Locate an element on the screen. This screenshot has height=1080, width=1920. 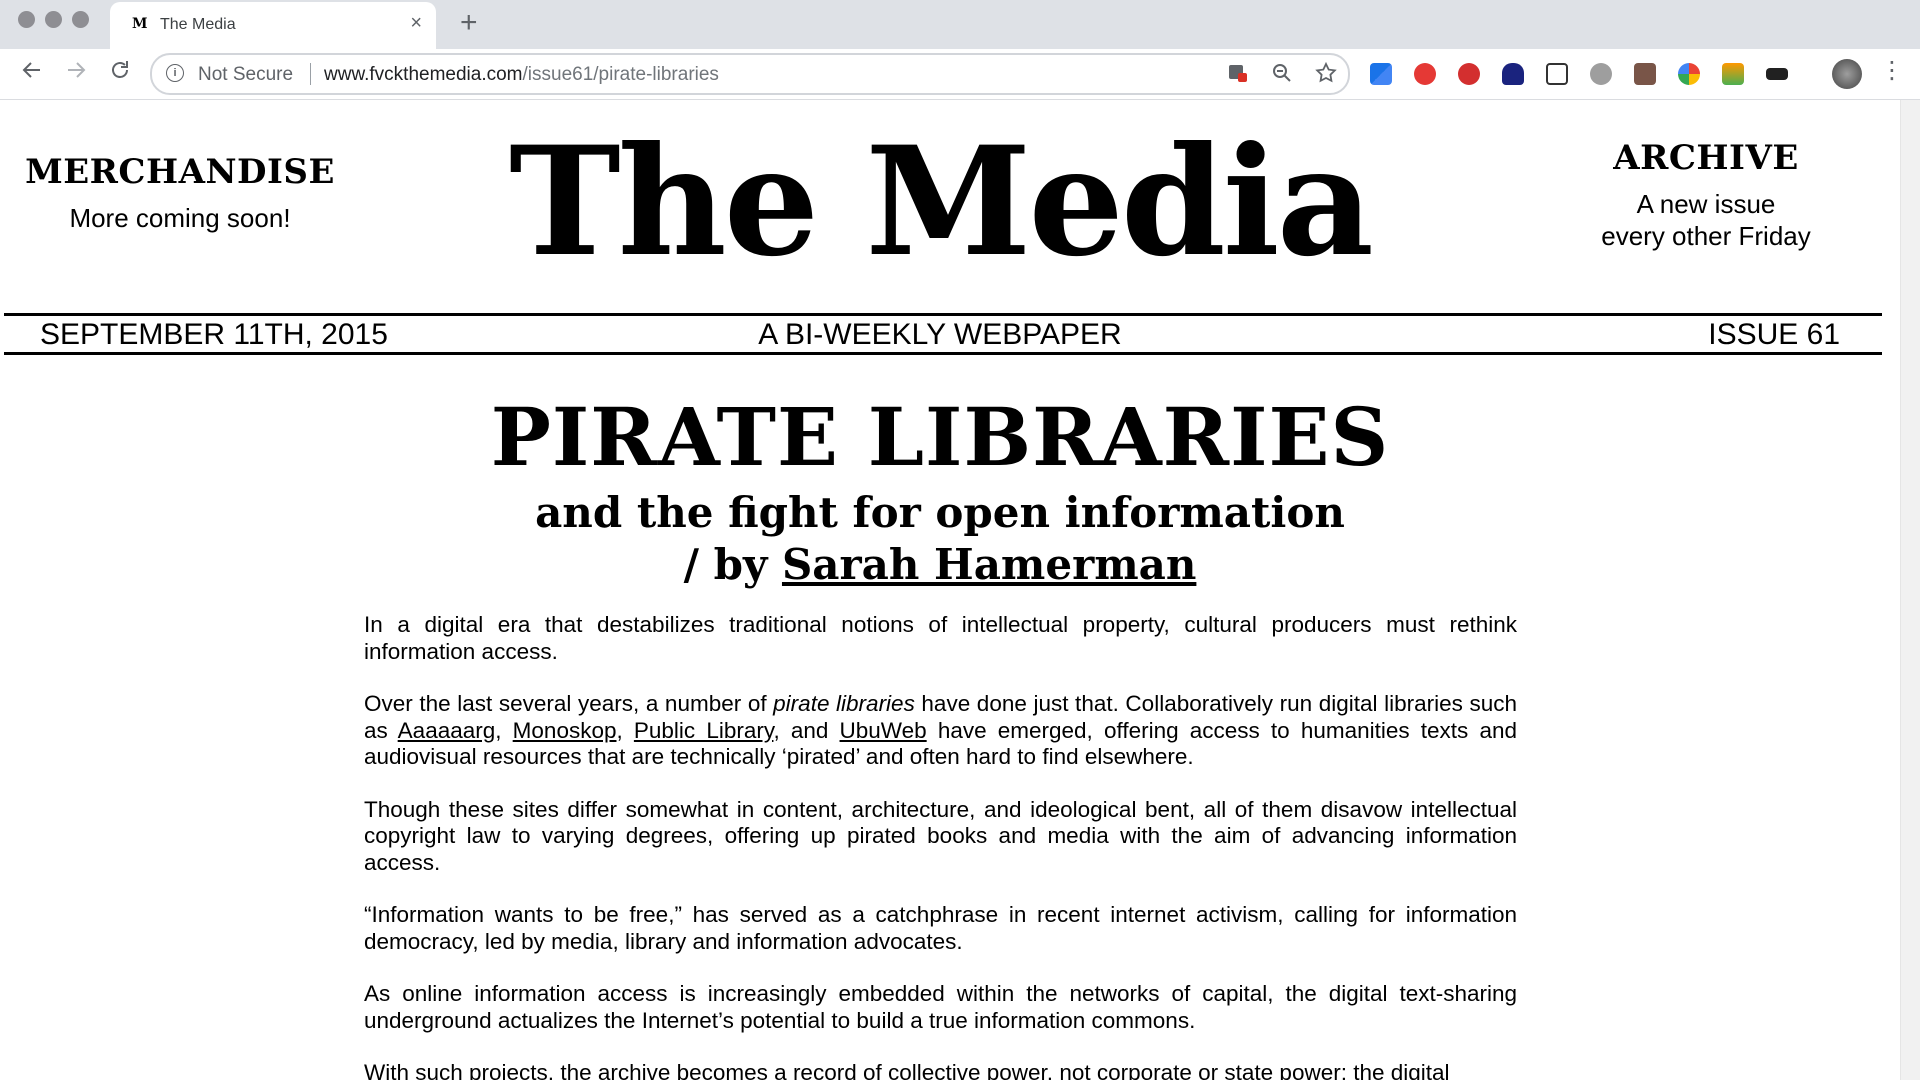
scrollbar is located at coordinates (1910, 590).